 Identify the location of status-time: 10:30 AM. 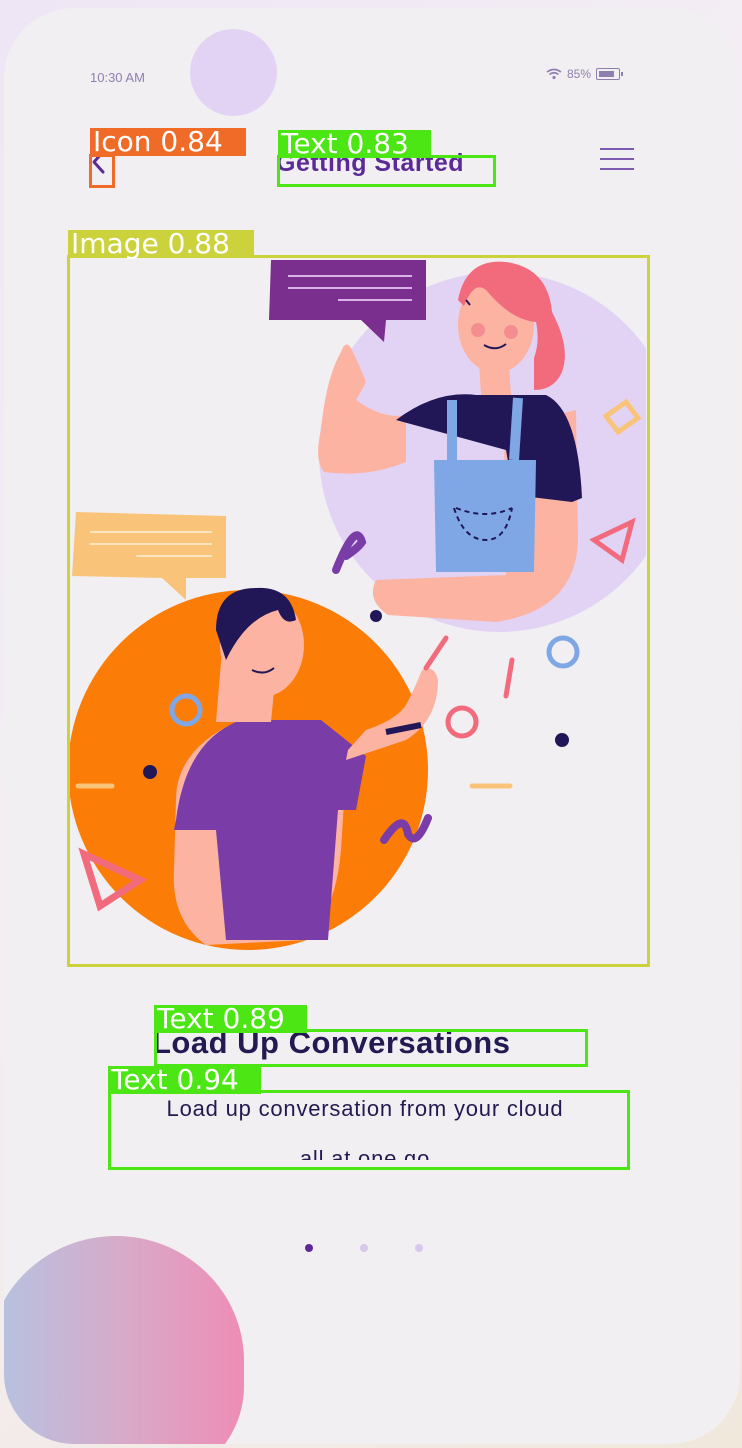
(117, 77).